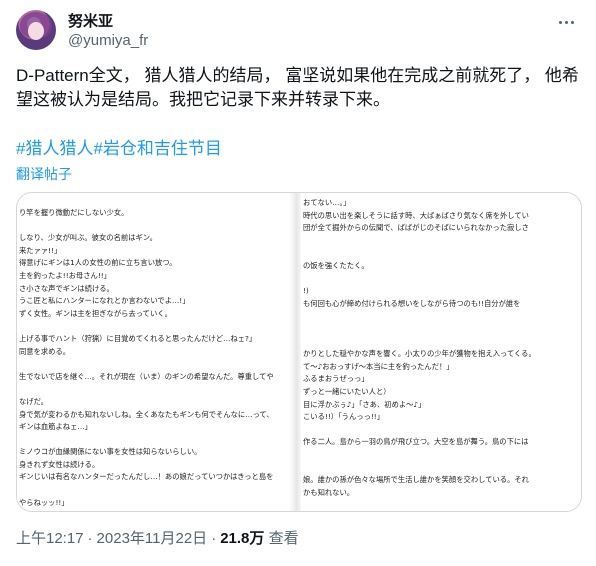  Describe the element at coordinates (98, 263) in the screenshot. I see `page-text-line: 得意げにギンは1人の女性の前に立ち言い放つ。` at that location.